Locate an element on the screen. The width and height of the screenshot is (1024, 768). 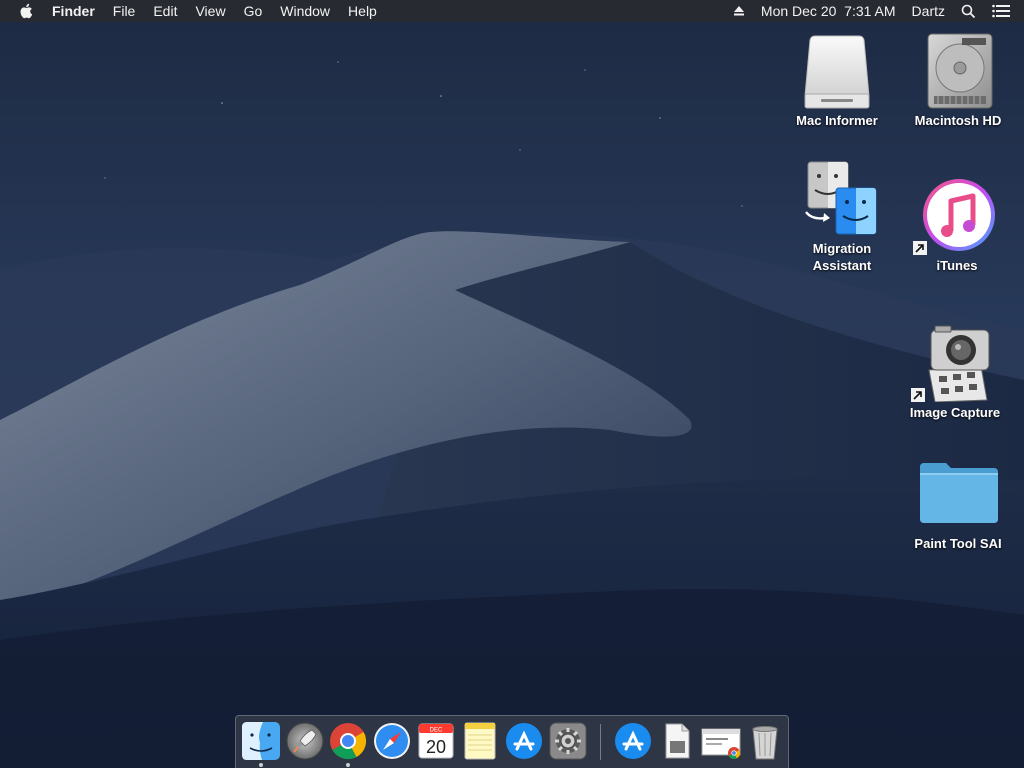
launchpad-rocket-icon is located at coordinates (305, 741).